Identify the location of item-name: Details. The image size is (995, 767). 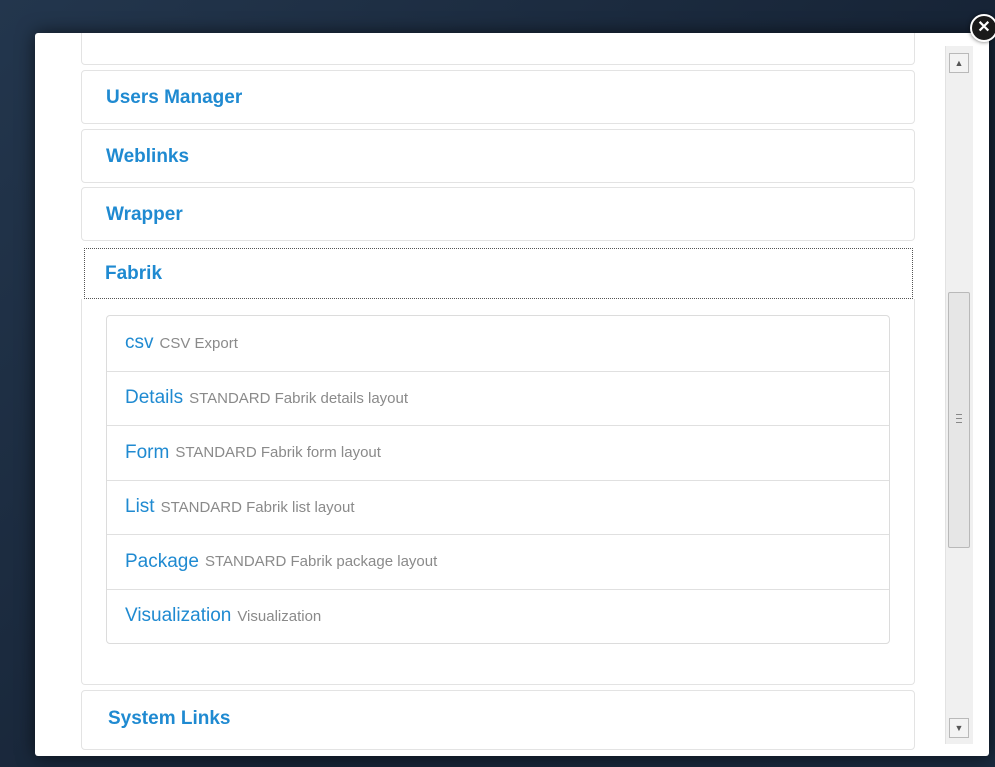
(154, 398).